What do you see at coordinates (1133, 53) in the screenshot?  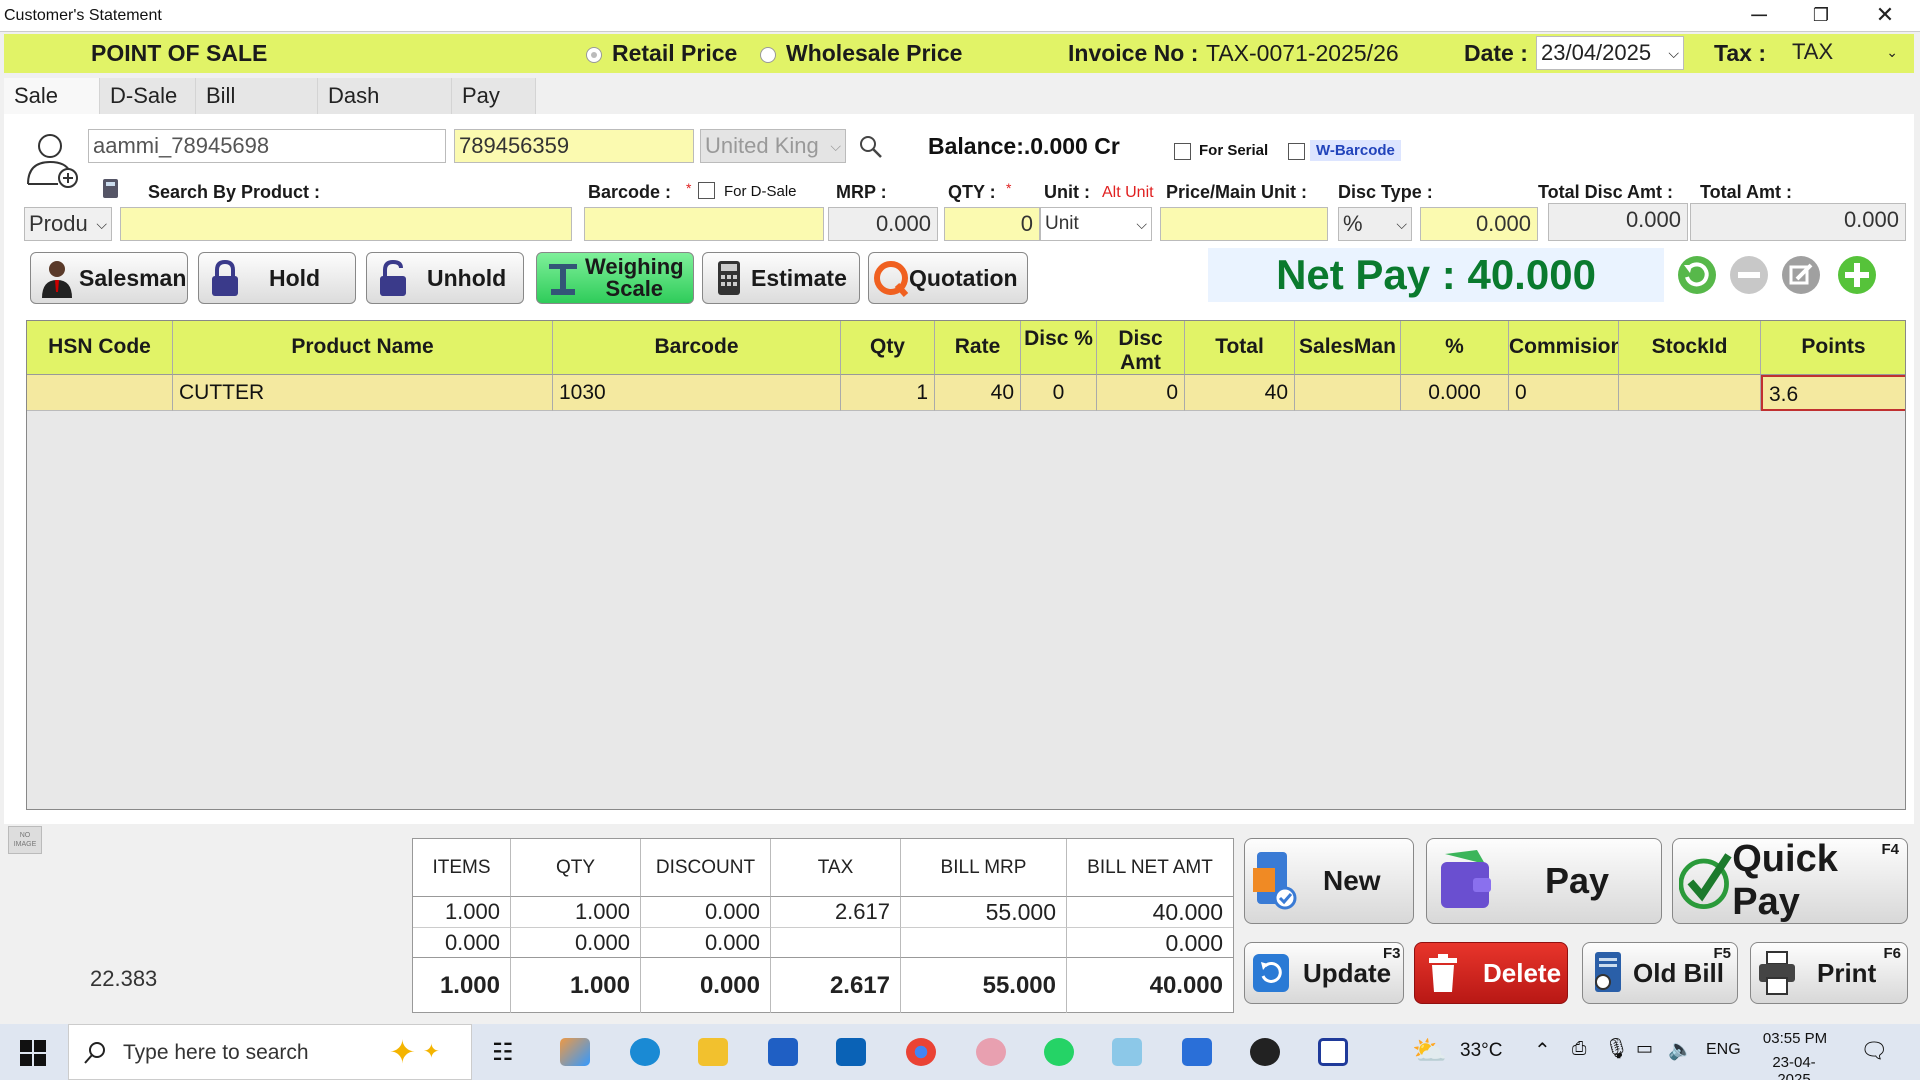 I see `invoice-label: Invoice No :` at bounding box center [1133, 53].